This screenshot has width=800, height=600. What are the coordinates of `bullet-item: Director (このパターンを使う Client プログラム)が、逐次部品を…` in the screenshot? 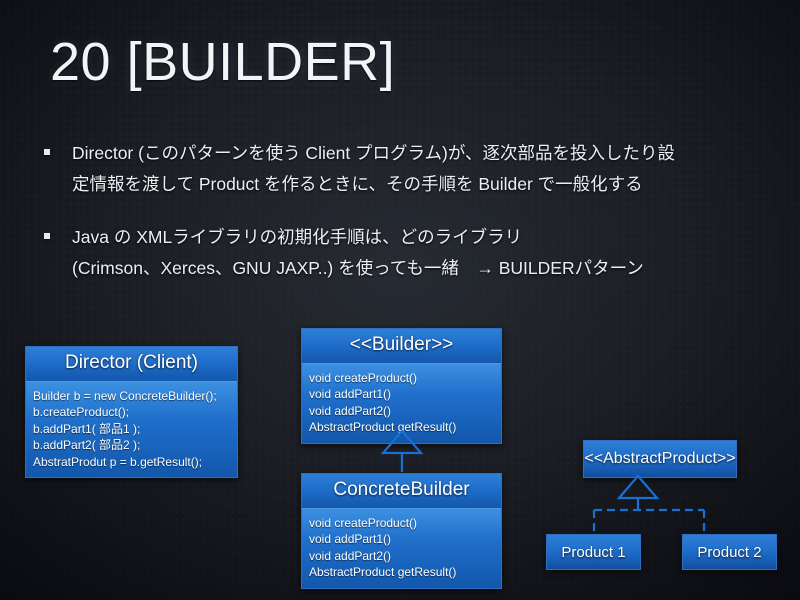 It's located at (407, 169).